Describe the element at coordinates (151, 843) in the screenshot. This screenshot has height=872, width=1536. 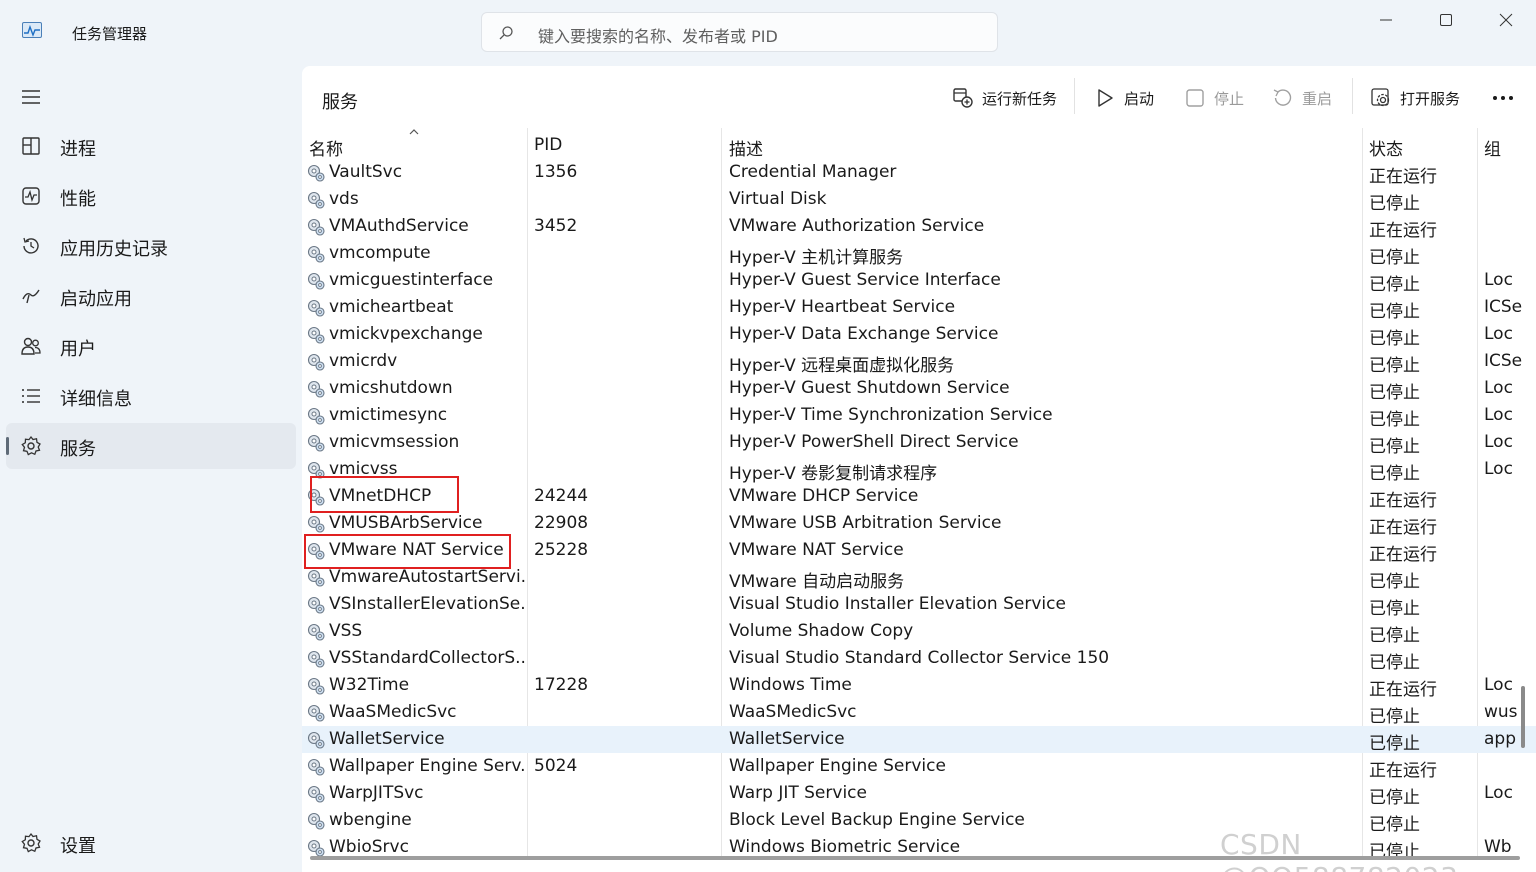
I see `sidebar-item-settings: 设置` at that location.